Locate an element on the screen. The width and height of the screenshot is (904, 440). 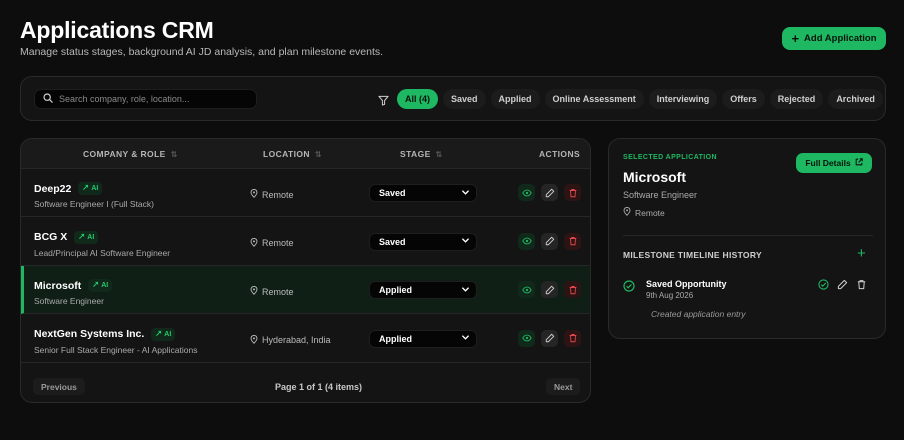
previous-page-button: Previous is located at coordinates (59, 386).